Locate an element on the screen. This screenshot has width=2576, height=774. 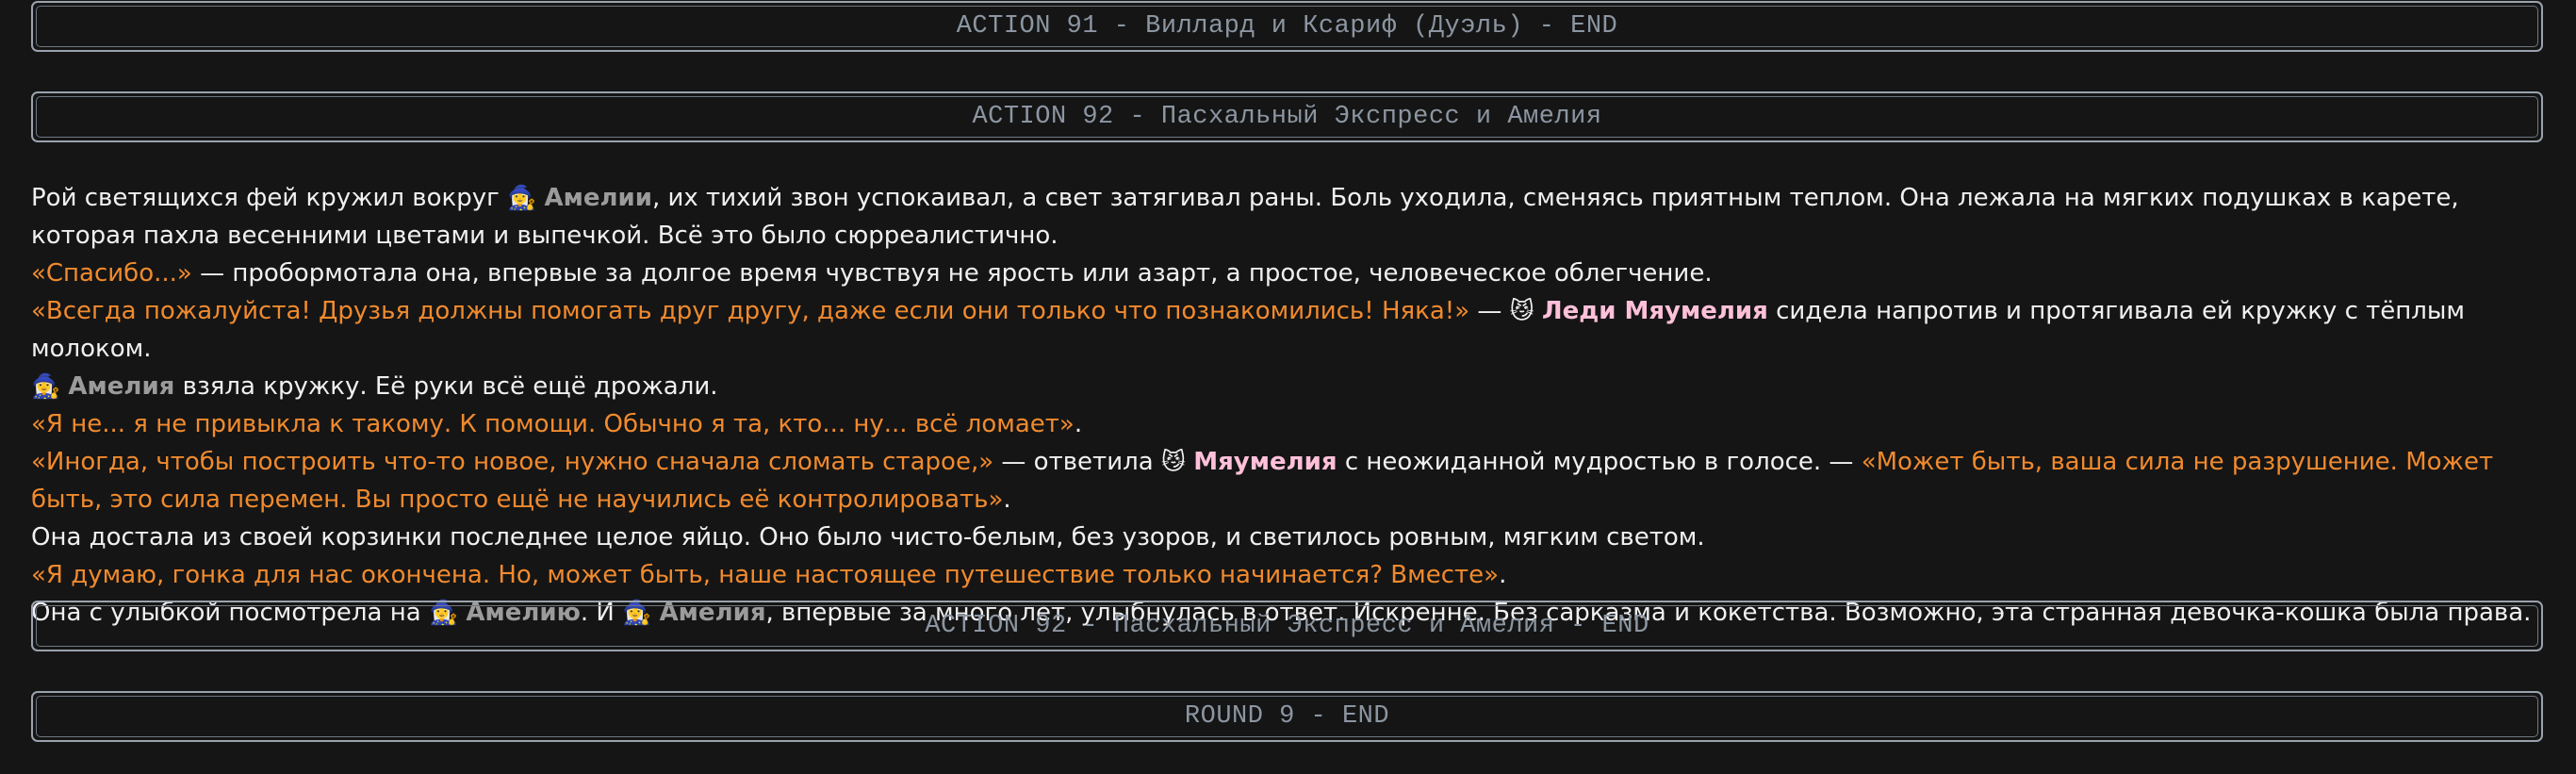
banner-text: ROUND 9 - END is located at coordinates (1287, 716).